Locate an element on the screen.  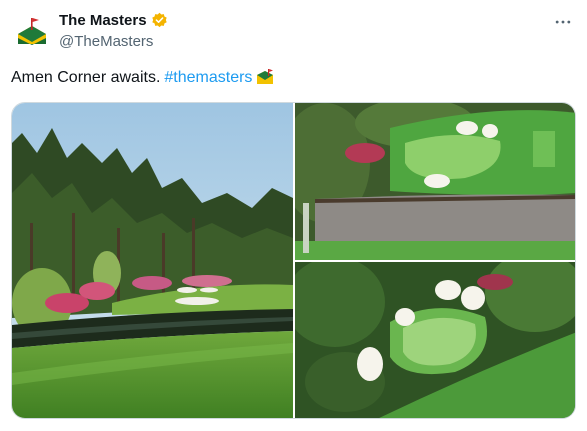
name-row: The Masters is located at coordinates (113, 20).